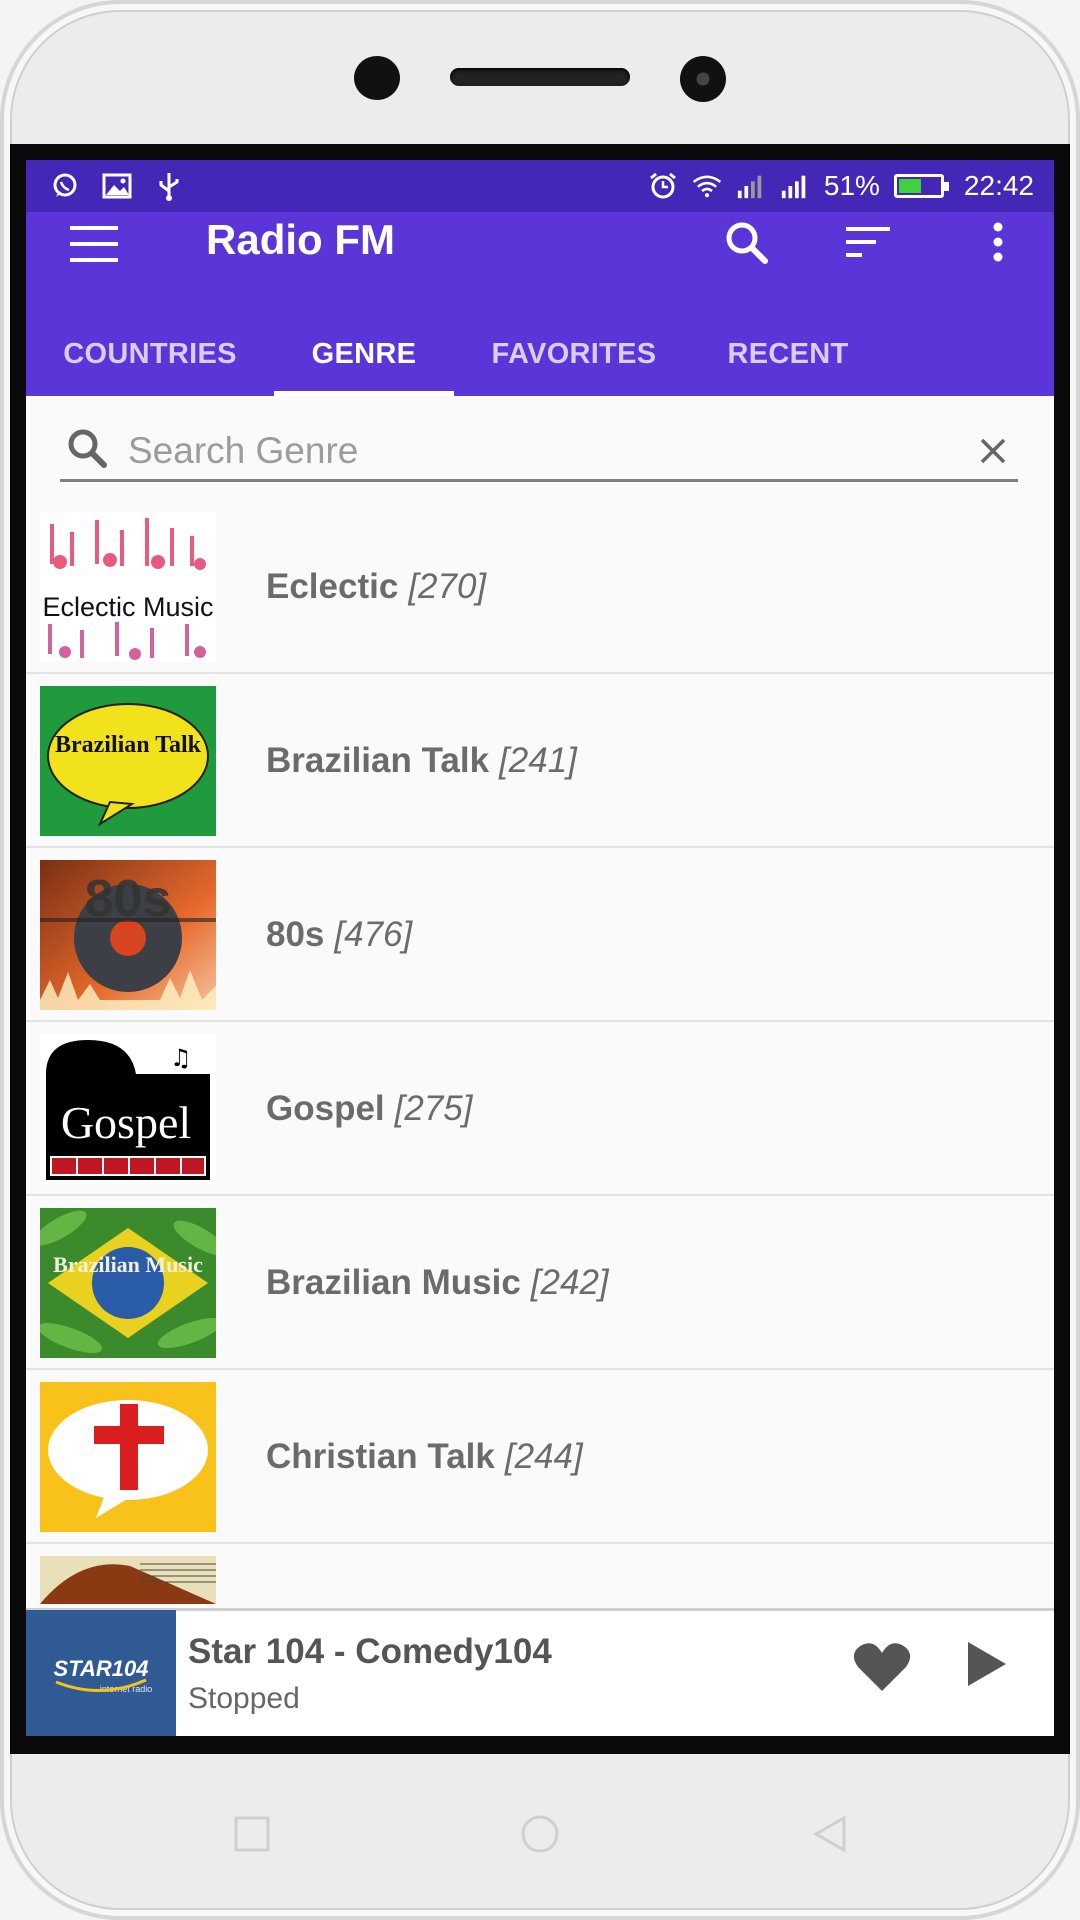  I want to click on genre-label: 80s [476], so click(339, 935).